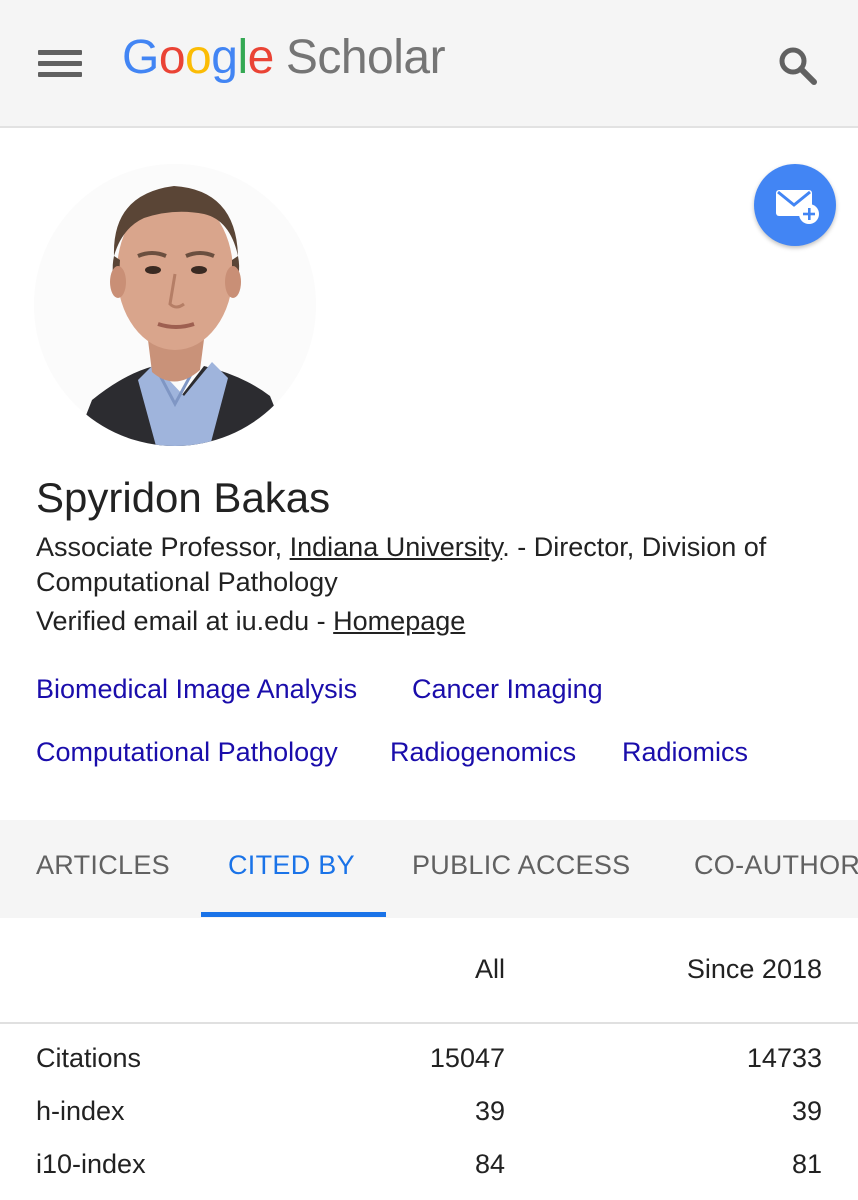 The image size is (858, 1200). I want to click on table-header-divider, so click(429, 1023).